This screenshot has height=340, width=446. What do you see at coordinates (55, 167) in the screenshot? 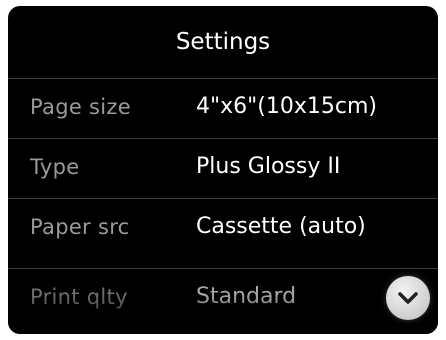
I see `setting-label: Type` at bounding box center [55, 167].